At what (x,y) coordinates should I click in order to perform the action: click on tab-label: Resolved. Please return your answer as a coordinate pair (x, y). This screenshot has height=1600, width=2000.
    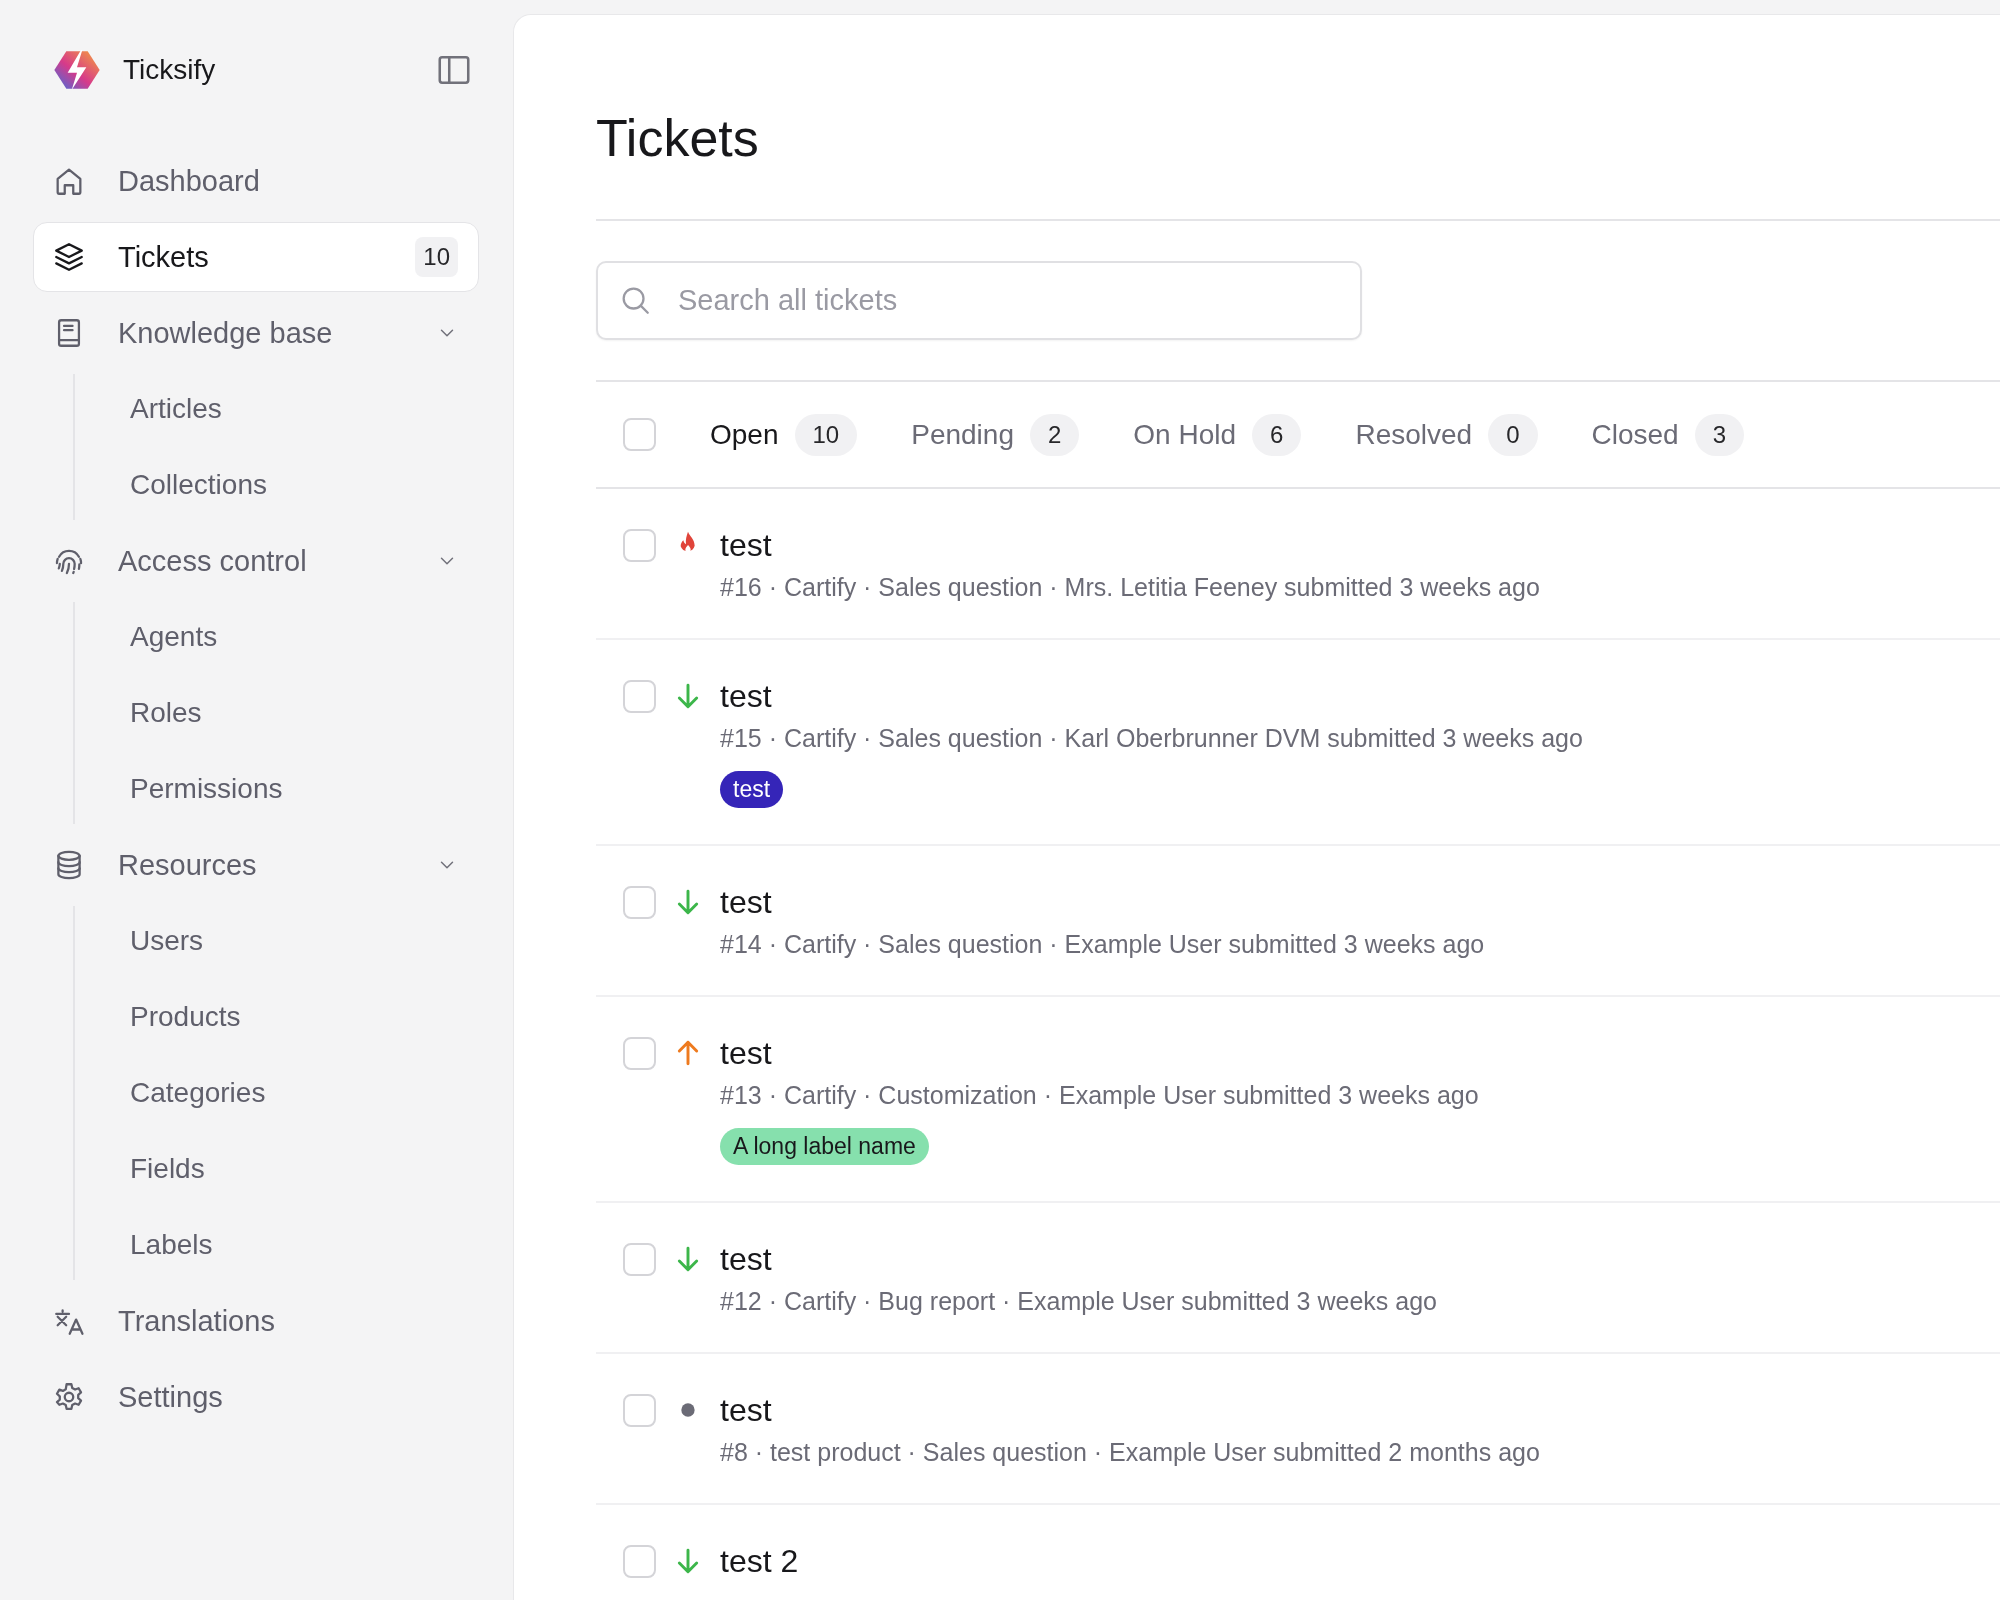
    Looking at the image, I should click on (1414, 434).